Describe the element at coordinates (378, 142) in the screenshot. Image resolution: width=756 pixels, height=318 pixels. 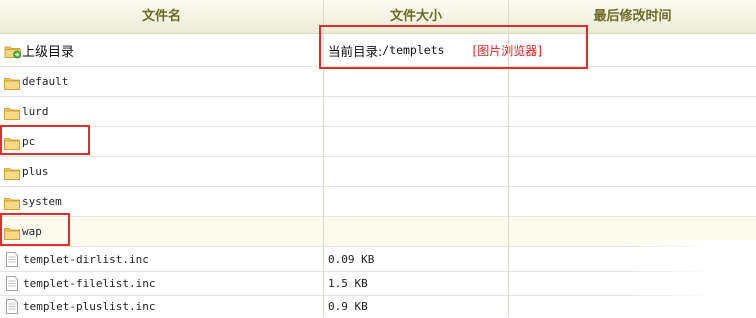
I see `folder-row: pc` at that location.